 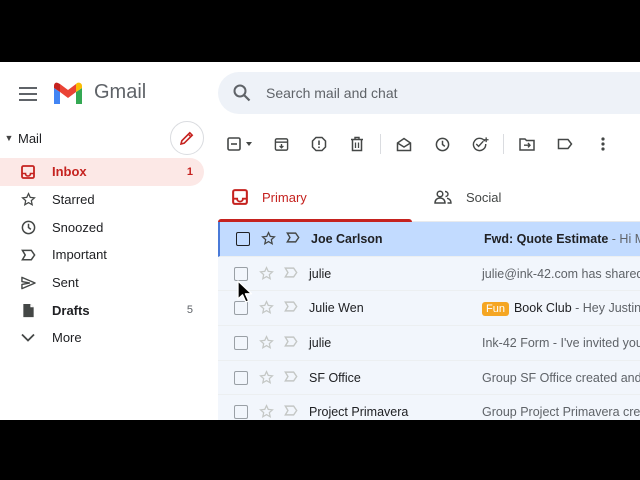 I want to click on move-to-button, so click(x=527, y=144).